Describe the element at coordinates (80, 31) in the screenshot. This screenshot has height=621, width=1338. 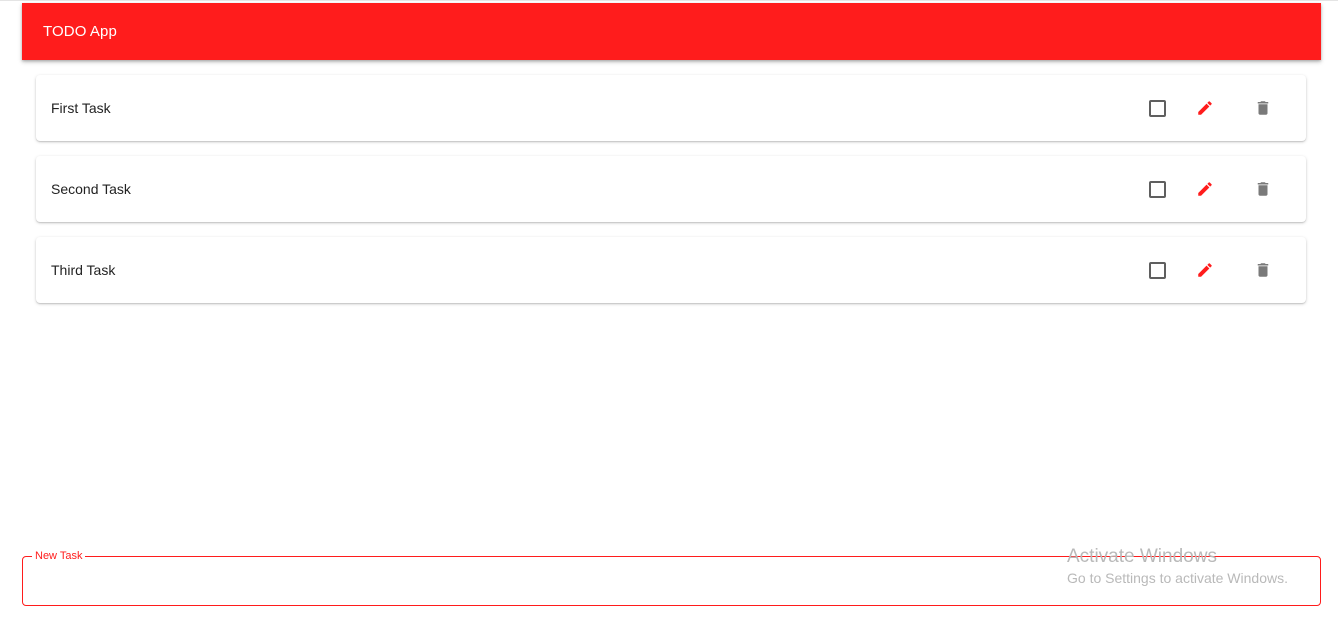
I see `app-title: TODO App` at that location.